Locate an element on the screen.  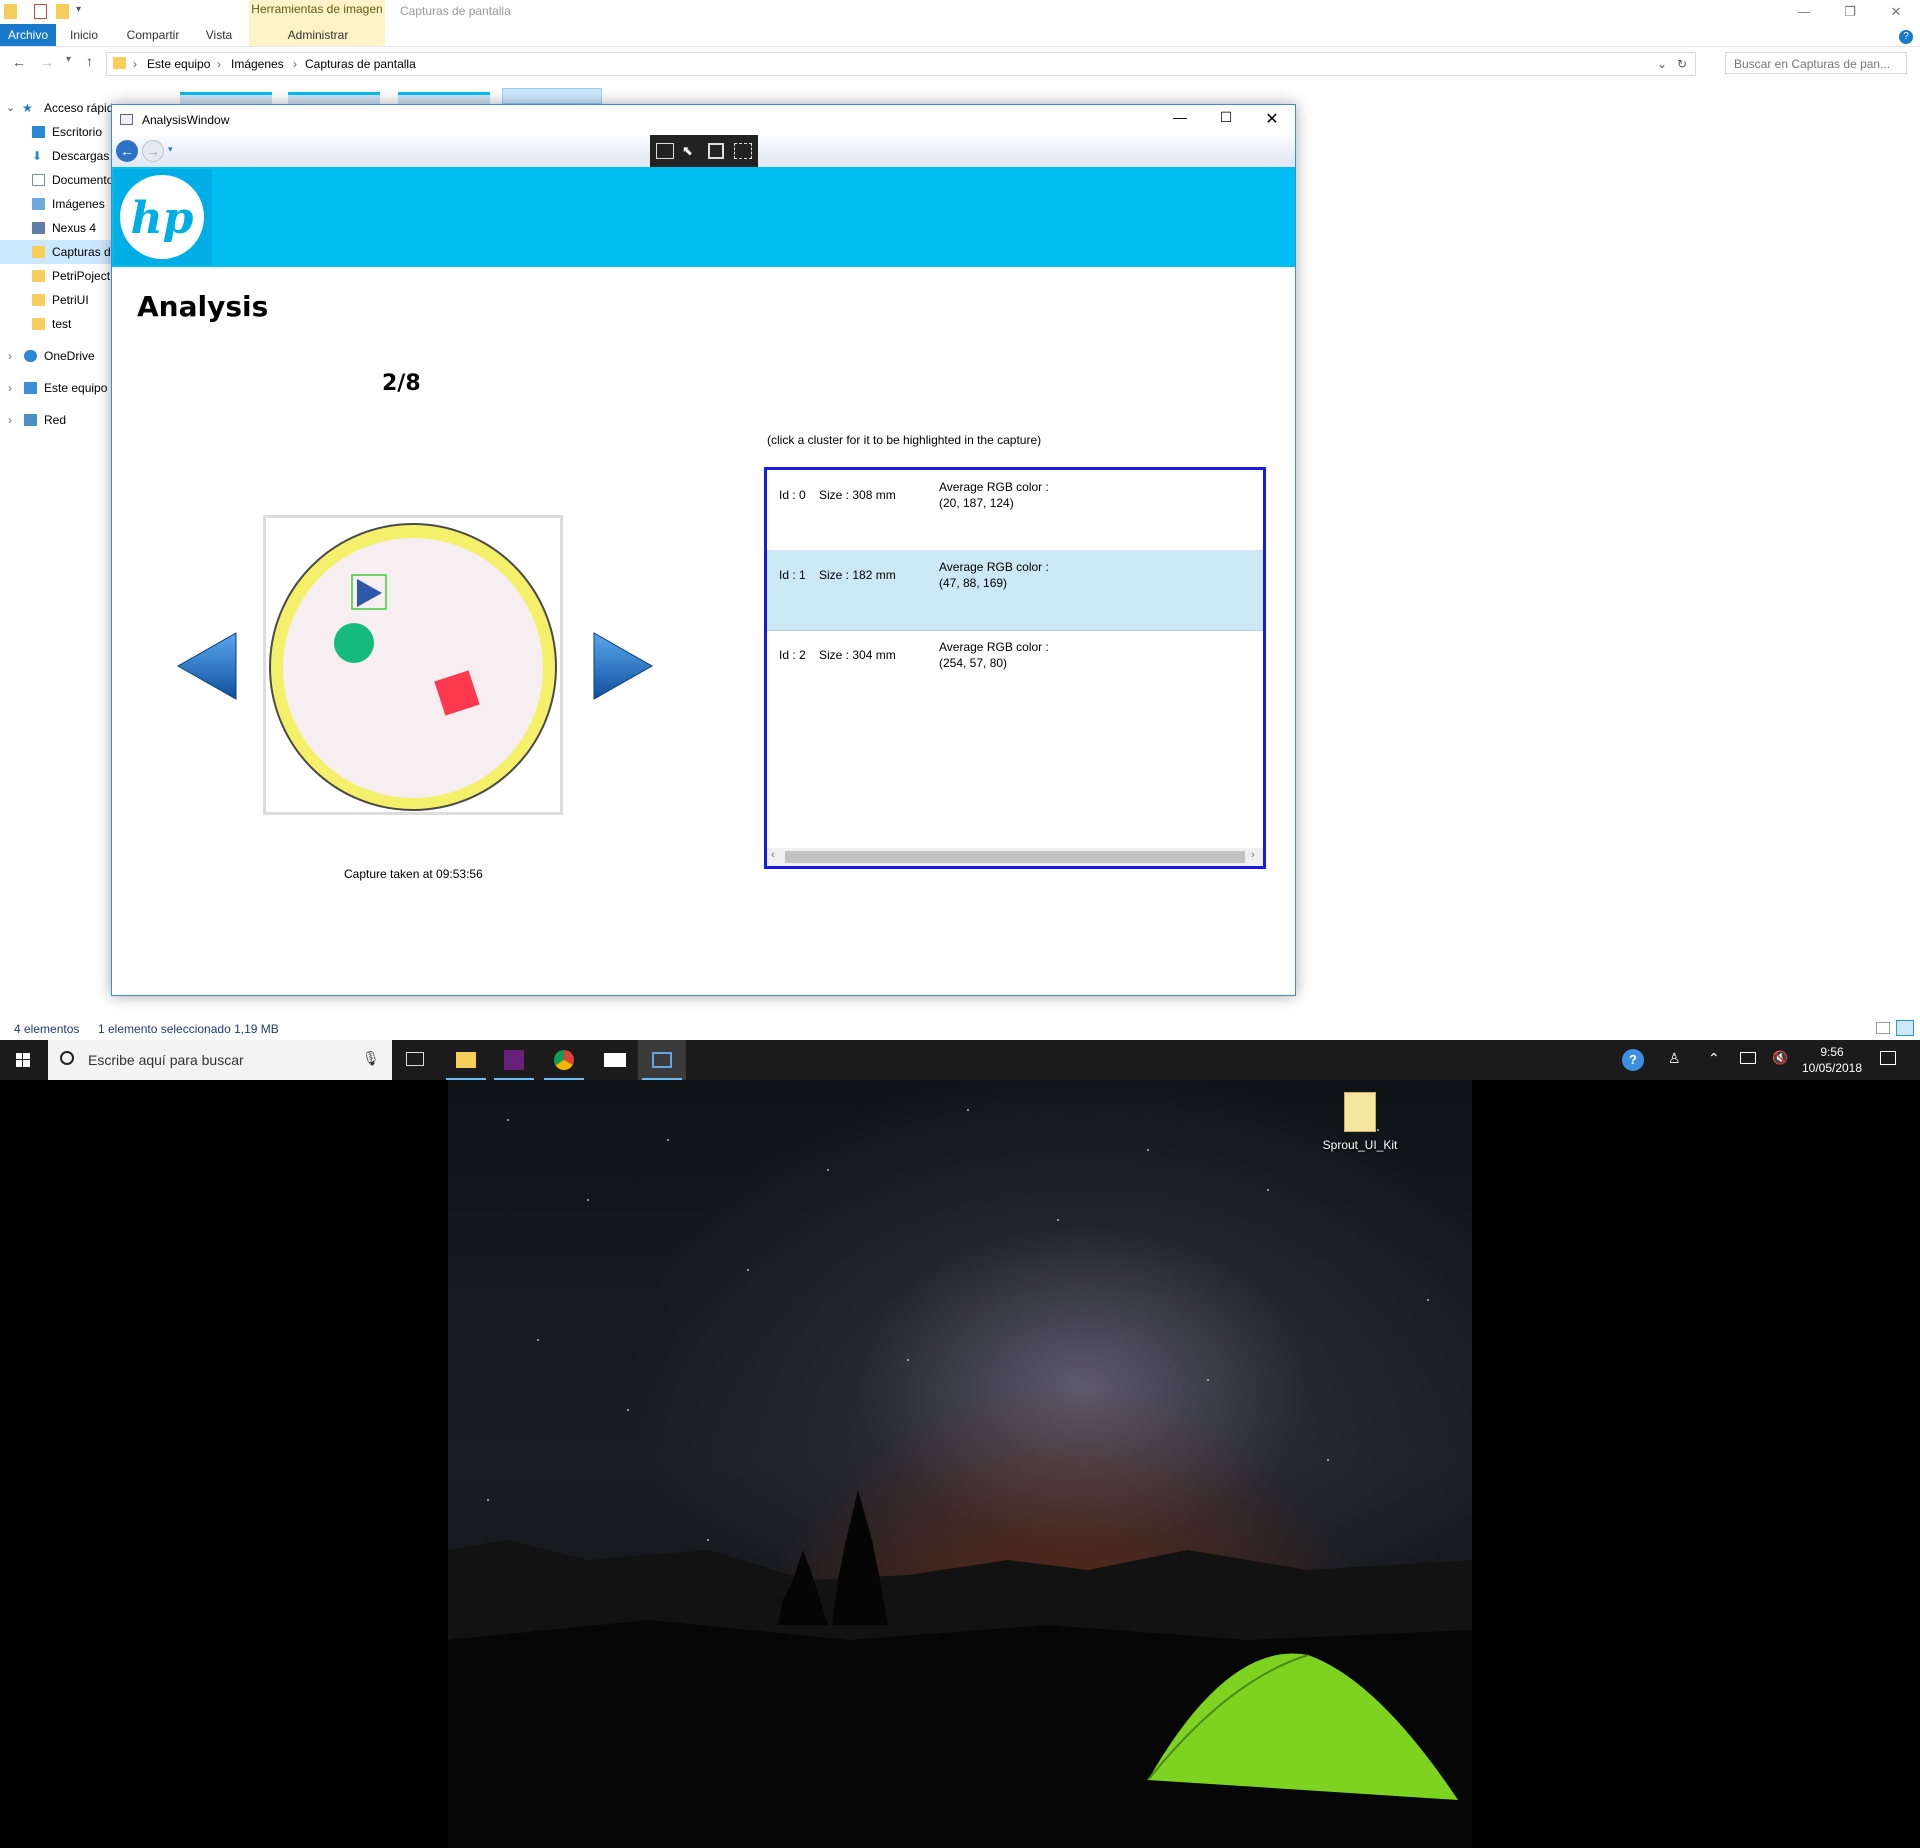
large-icons-view-icon is located at coordinates (1905, 1028).